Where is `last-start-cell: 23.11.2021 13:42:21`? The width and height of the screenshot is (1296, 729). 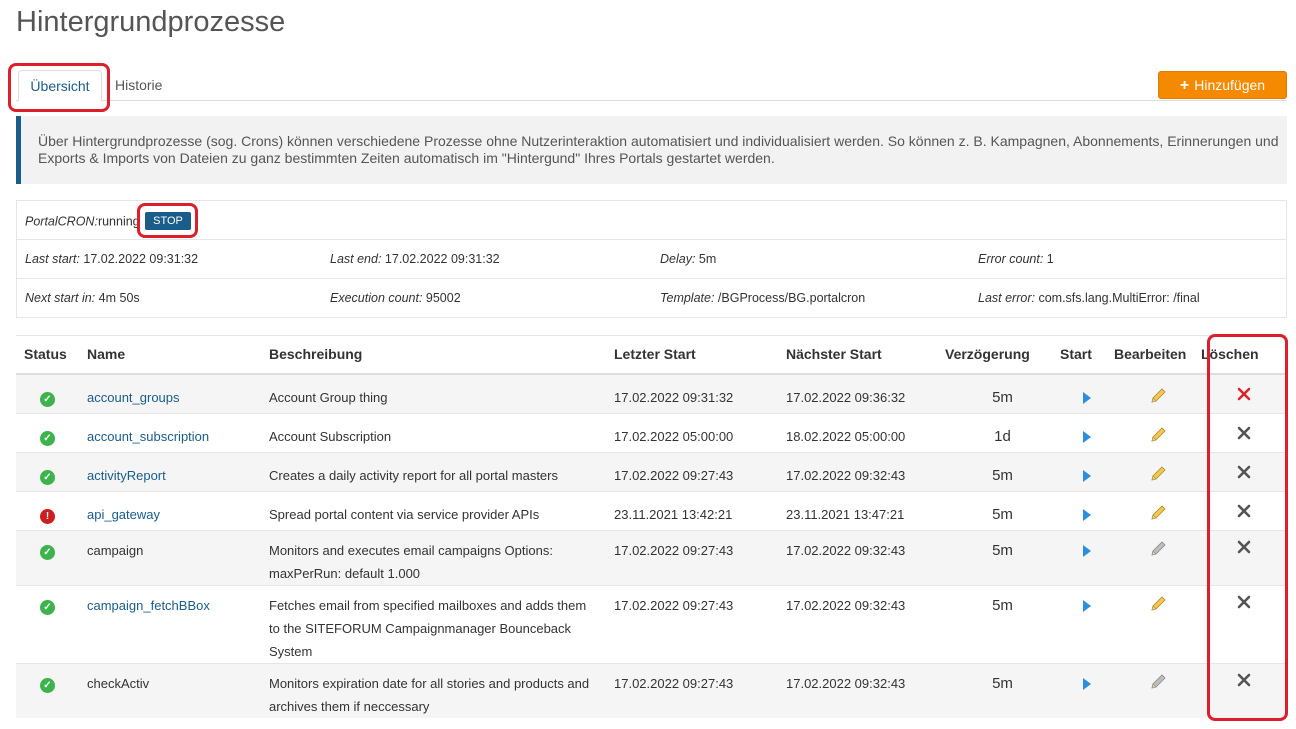 last-start-cell: 23.11.2021 13:42:21 is located at coordinates (692, 510).